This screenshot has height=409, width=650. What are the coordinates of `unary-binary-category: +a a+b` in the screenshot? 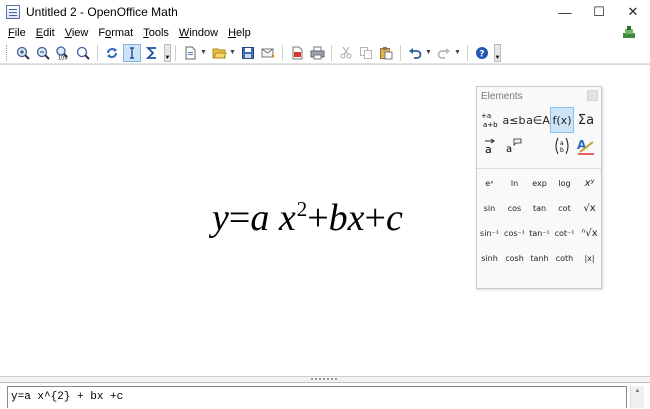 It's located at (490, 120).